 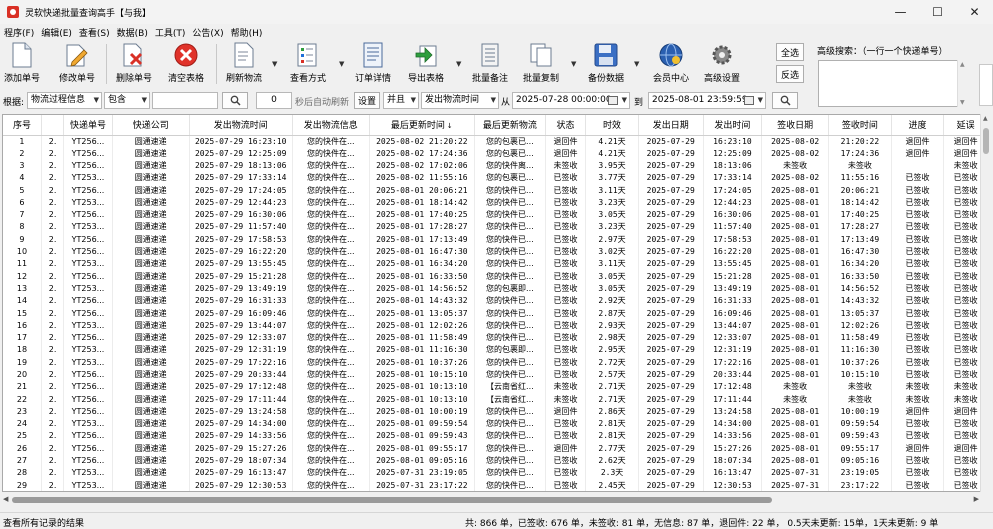 I want to click on date-field-select: 发出物流时间 ▼, so click(x=460, y=100).